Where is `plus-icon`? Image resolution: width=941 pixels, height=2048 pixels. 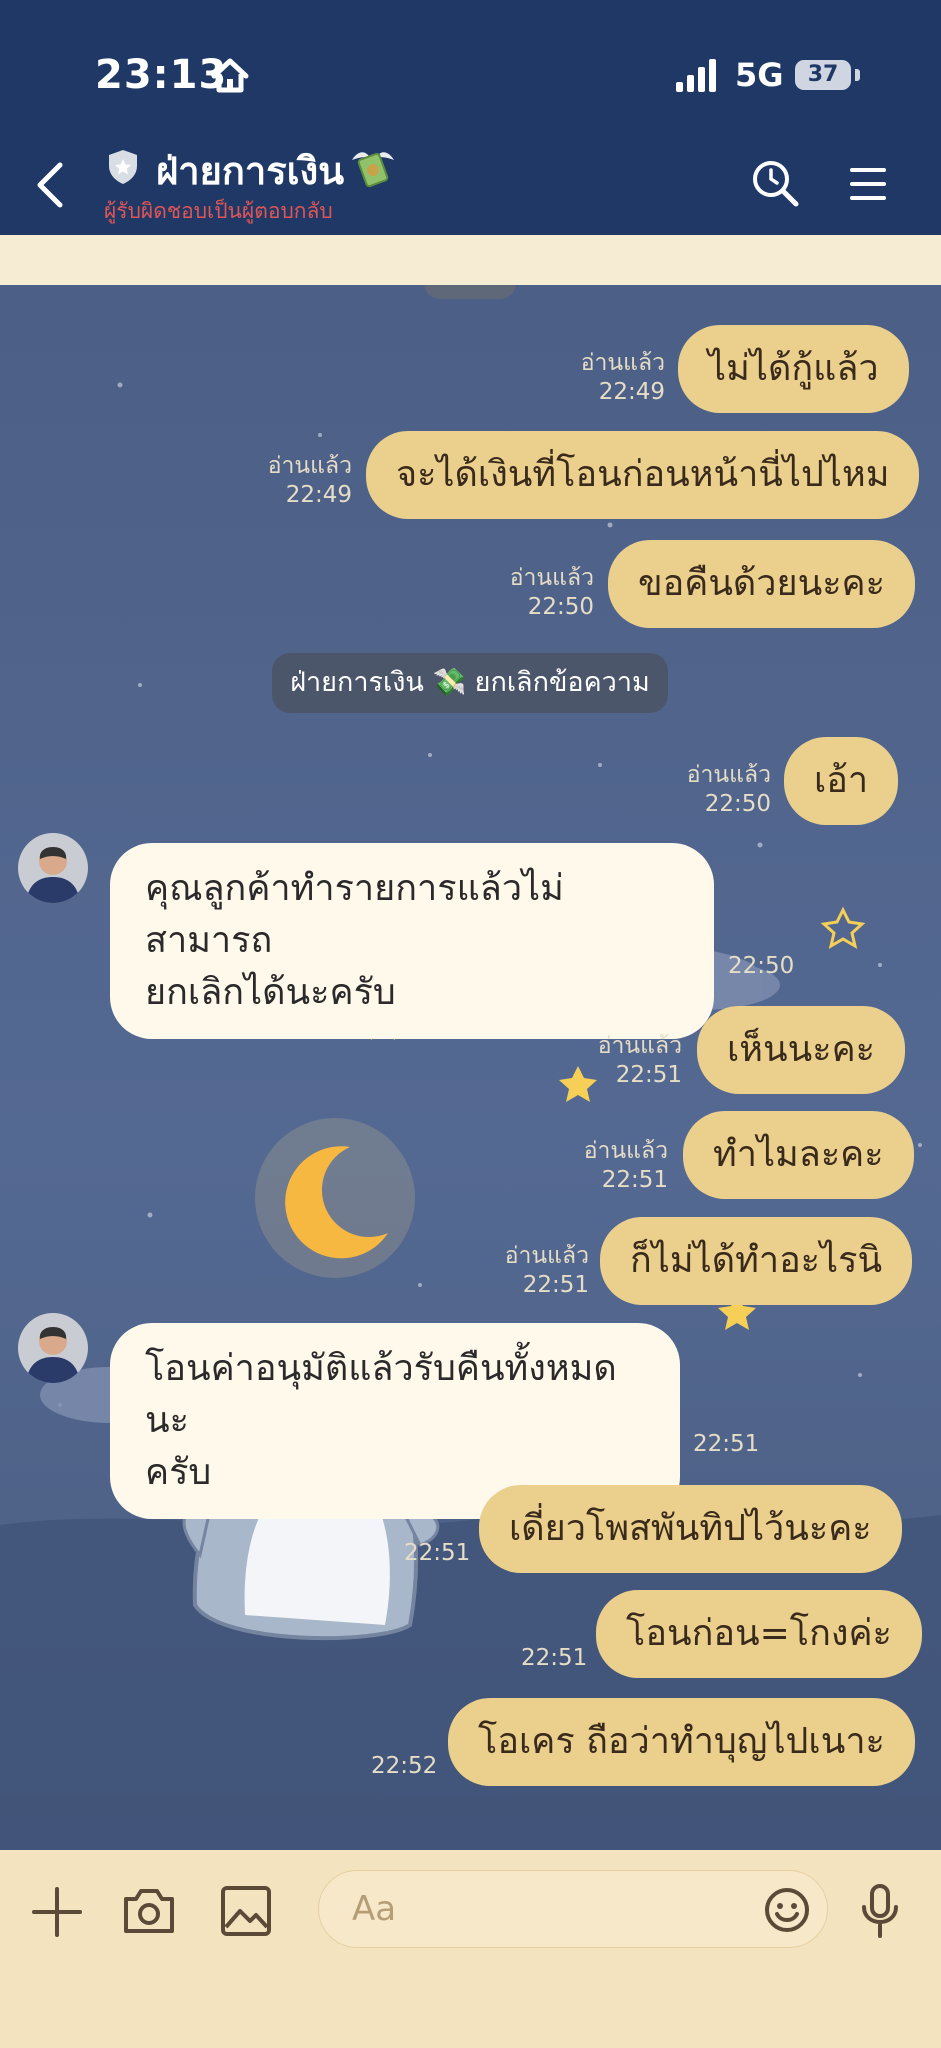
plus-icon is located at coordinates (57, 1912).